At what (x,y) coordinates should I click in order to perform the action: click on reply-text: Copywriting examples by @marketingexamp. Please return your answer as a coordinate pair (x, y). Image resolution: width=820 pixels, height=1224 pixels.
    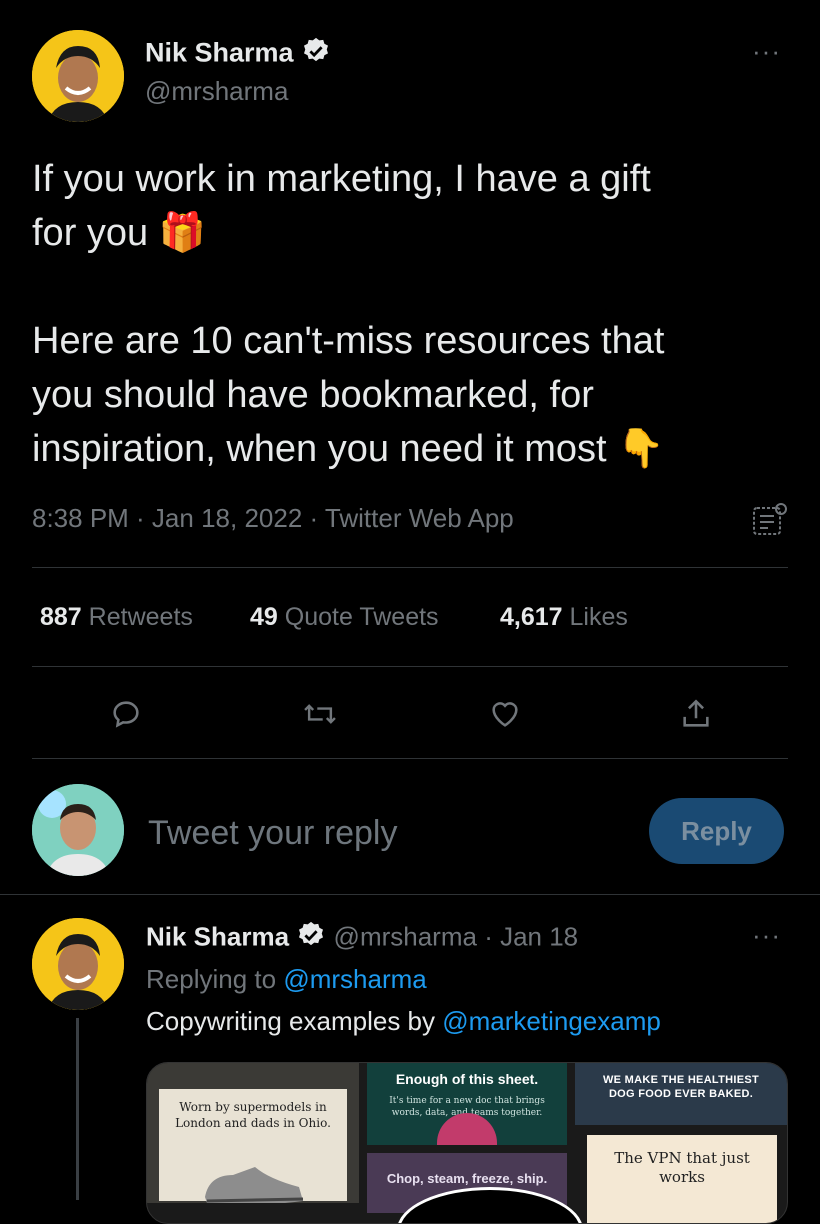
    Looking at the image, I should click on (403, 1021).